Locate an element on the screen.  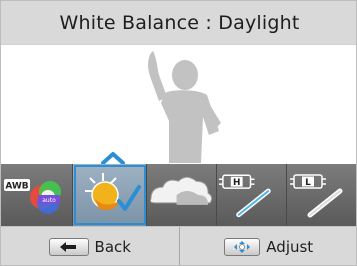
four-way-nav-icon is located at coordinates (242, 247).